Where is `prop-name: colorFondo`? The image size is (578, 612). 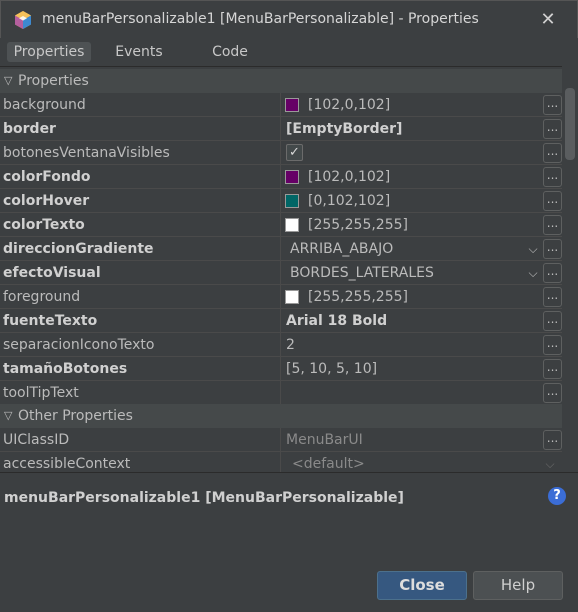
prop-name: colorFondo is located at coordinates (47, 177).